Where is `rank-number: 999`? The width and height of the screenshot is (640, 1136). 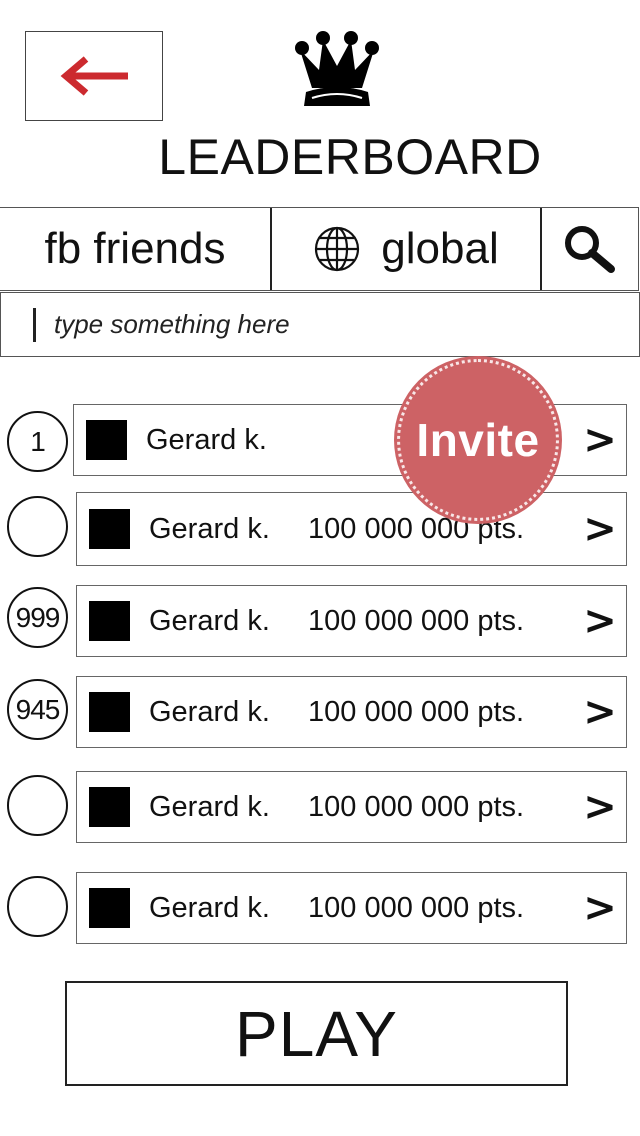
rank-number: 999 is located at coordinates (38, 617).